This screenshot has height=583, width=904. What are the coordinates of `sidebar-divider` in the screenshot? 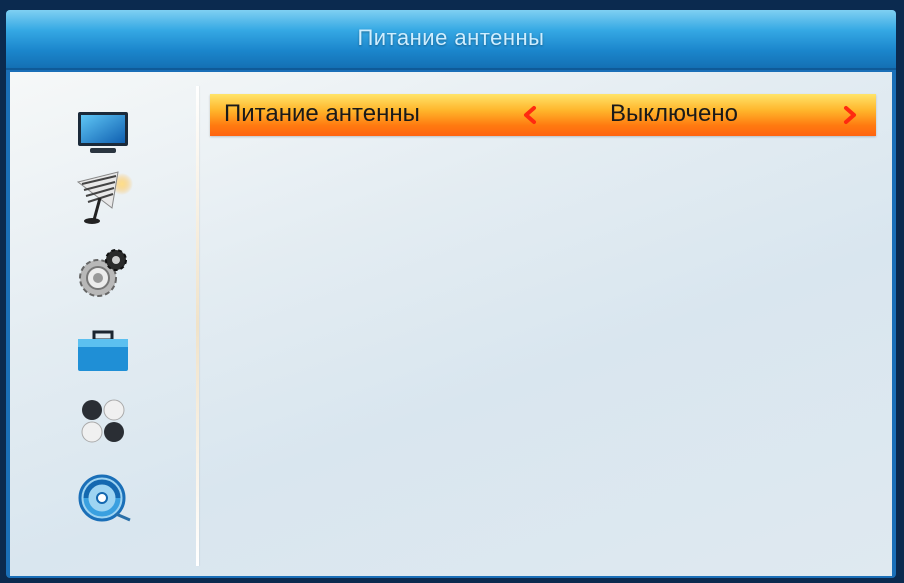 It's located at (197, 326).